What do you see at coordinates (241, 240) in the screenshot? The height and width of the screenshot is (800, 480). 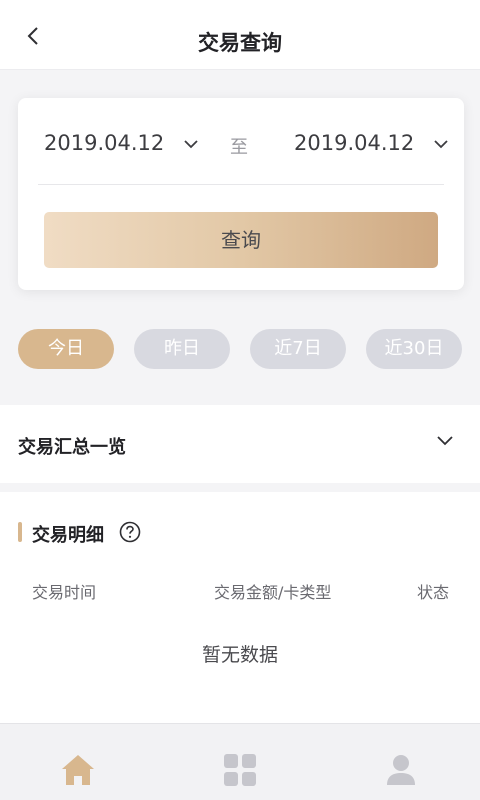 I see `query-button: 查询` at bounding box center [241, 240].